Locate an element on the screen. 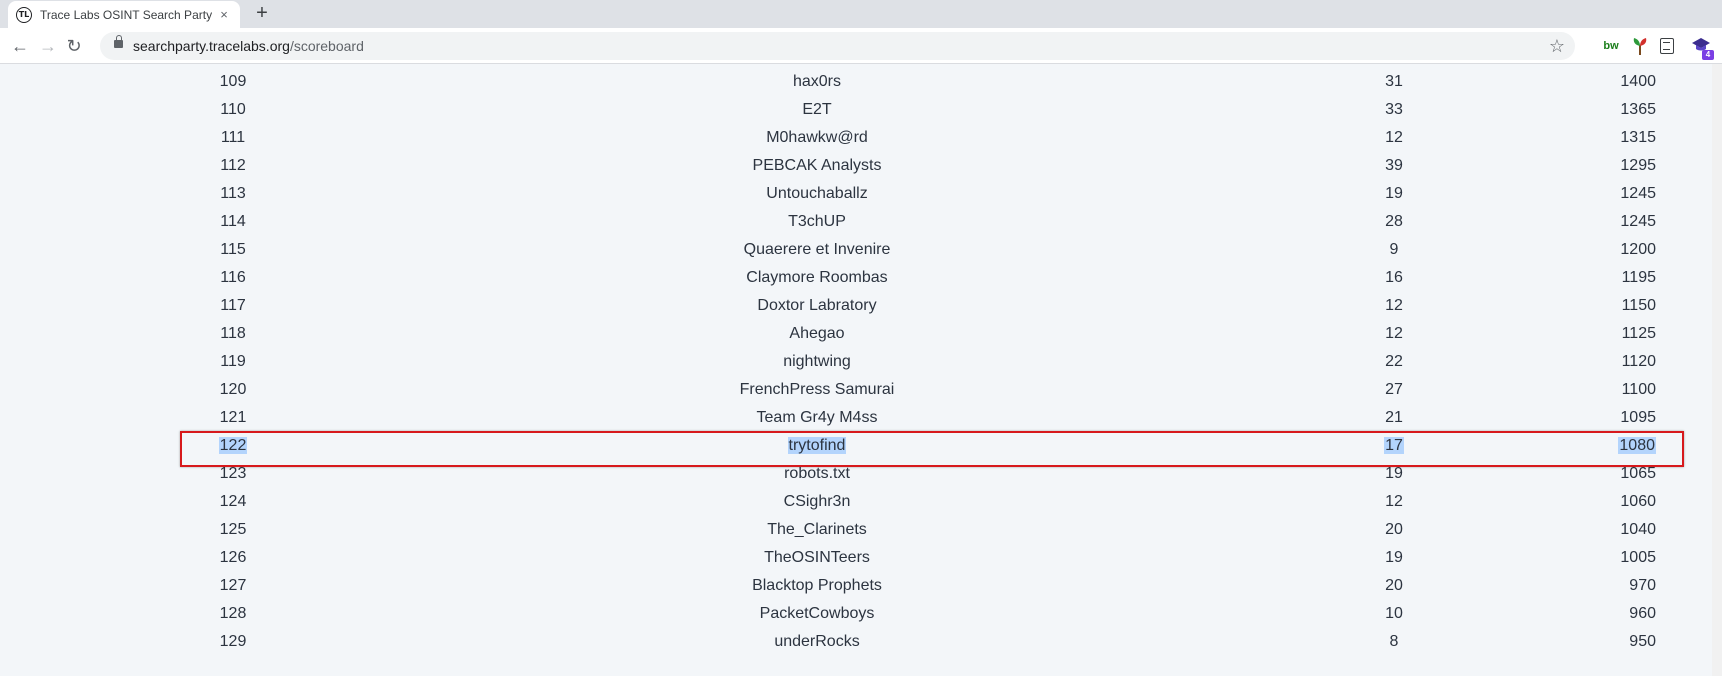 Image resolution: width=1722 pixels, height=676 pixels. team-name-cell-text: nightwing is located at coordinates (817, 361).